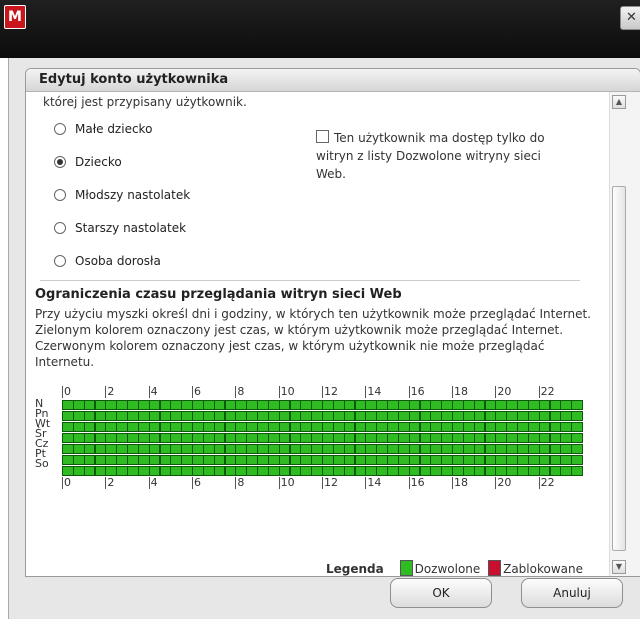  What do you see at coordinates (153, 482) in the screenshot?
I see `hour-label-bottom: 4` at bounding box center [153, 482].